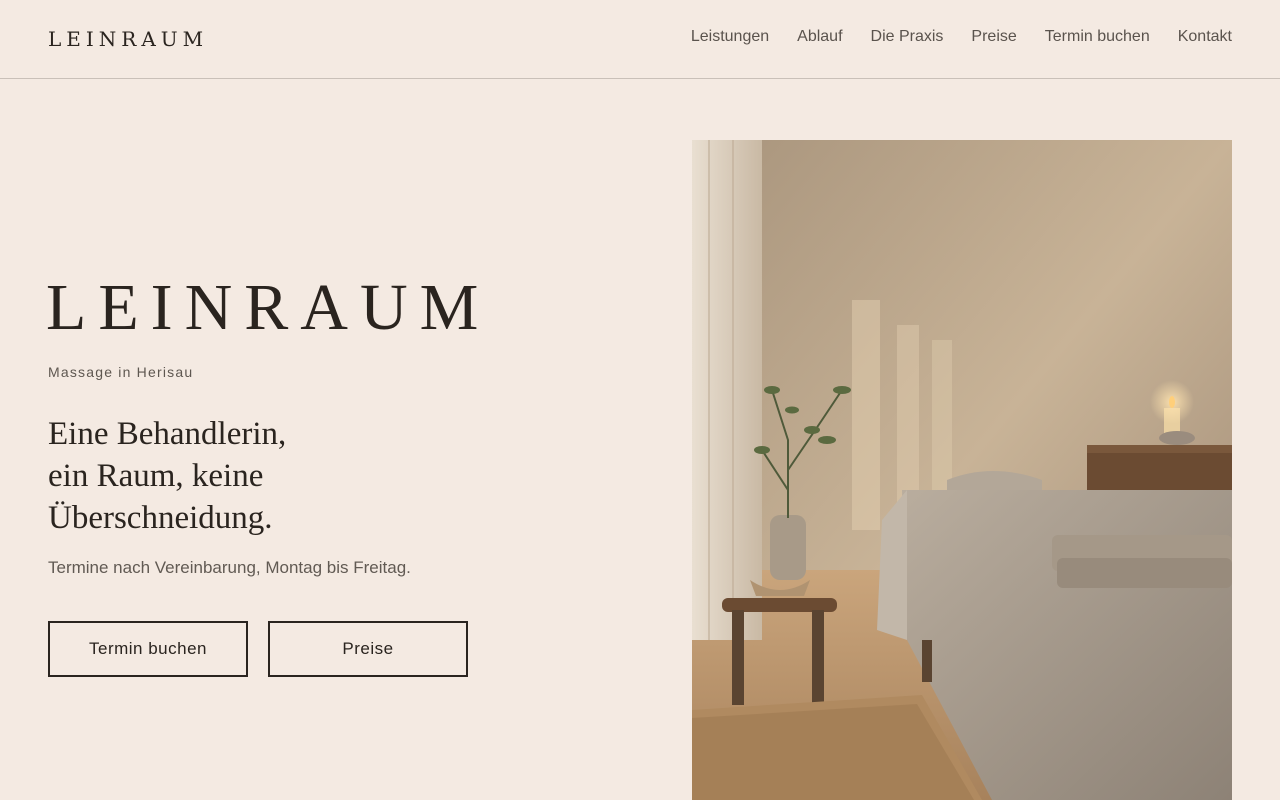  I want to click on nav-kontakt: Kontakt, so click(1205, 37).